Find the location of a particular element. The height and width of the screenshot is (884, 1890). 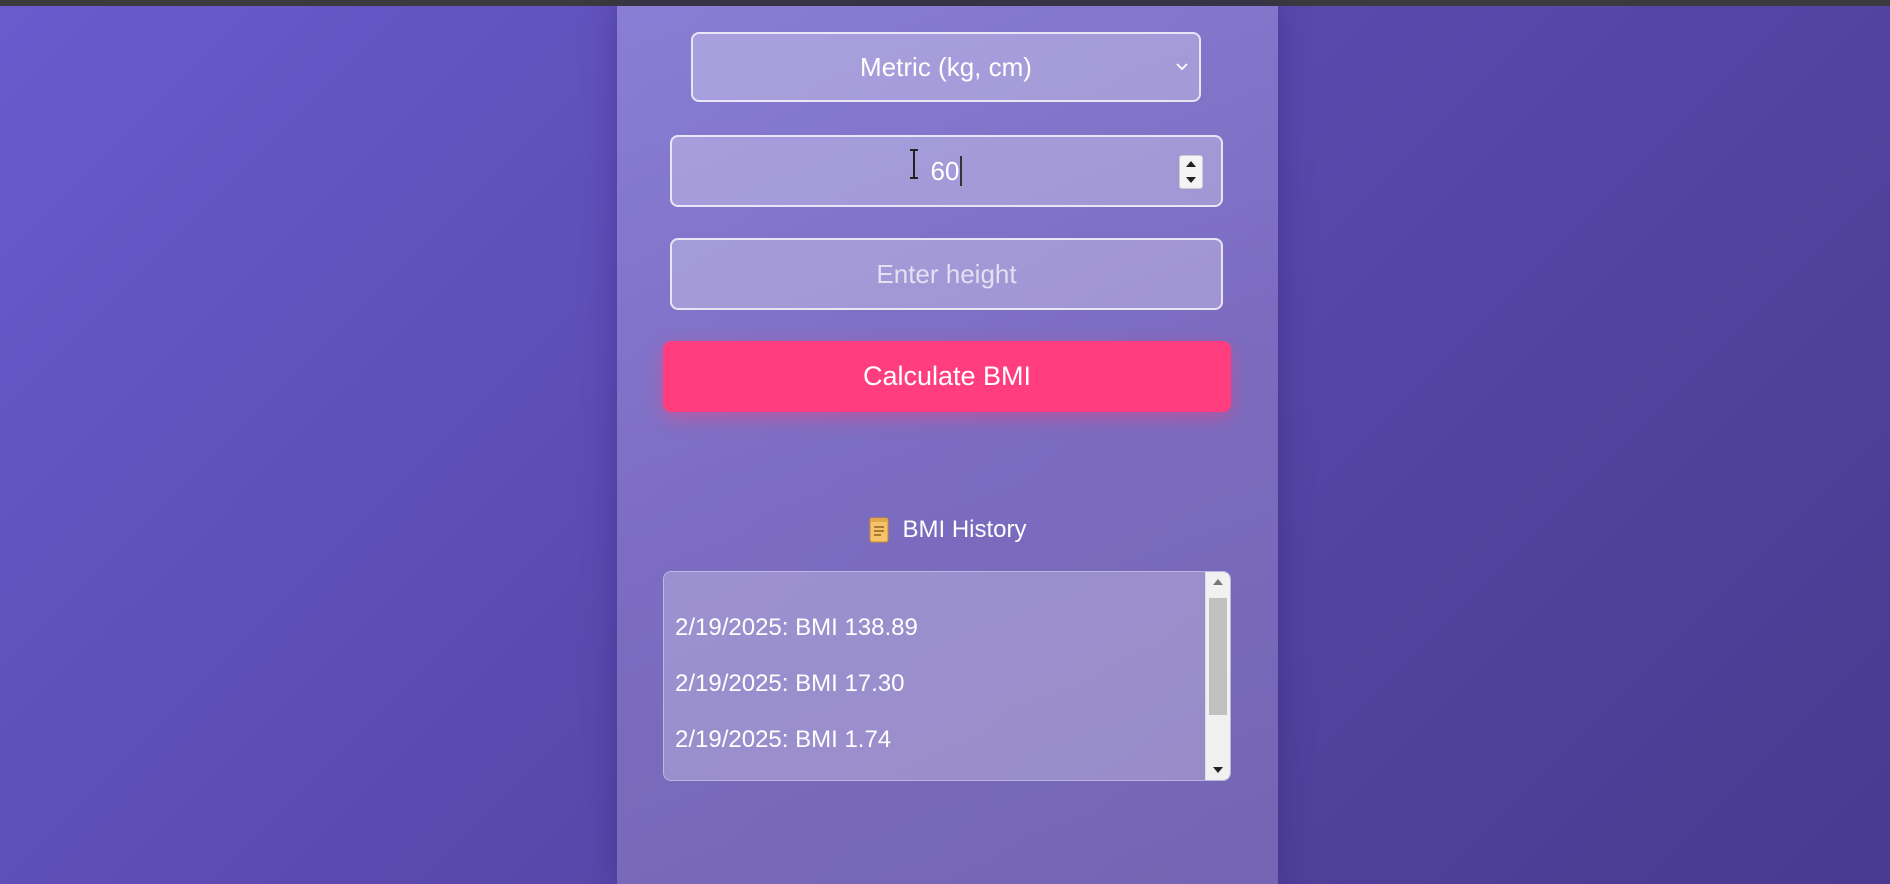

calculate-bmi-button: Calculate BMI is located at coordinates (947, 376).